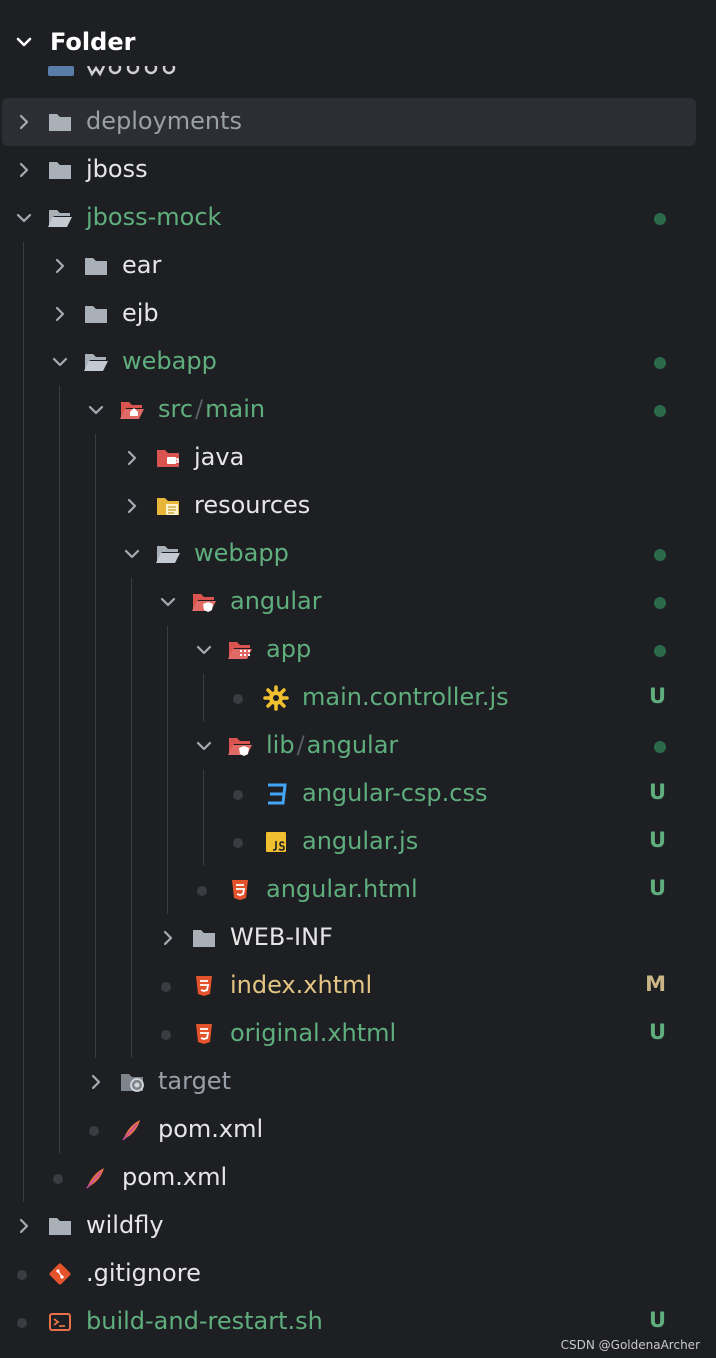 This screenshot has height=1358, width=716. I want to click on path-segment-b: main, so click(235, 409).